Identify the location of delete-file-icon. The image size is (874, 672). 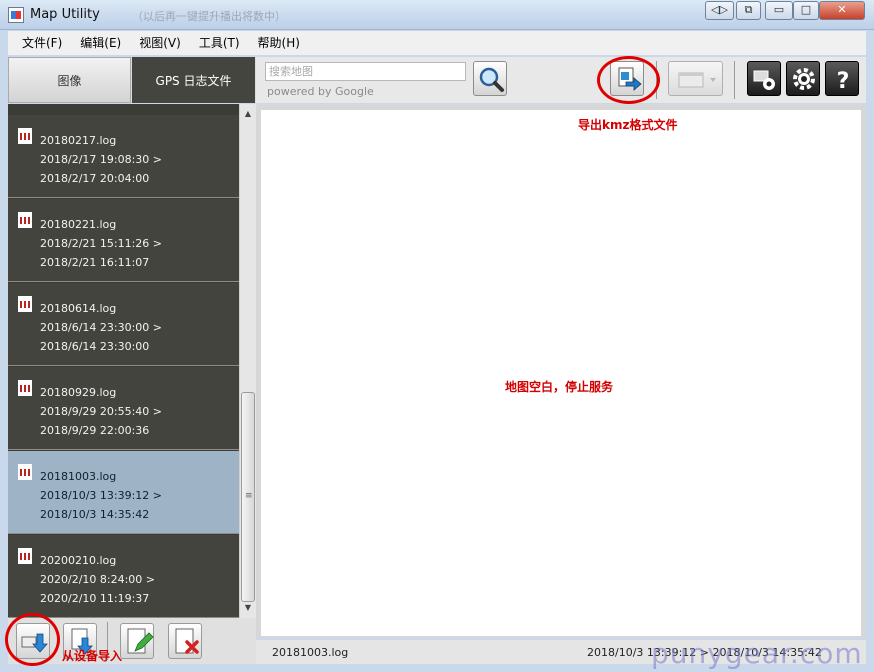
(187, 641).